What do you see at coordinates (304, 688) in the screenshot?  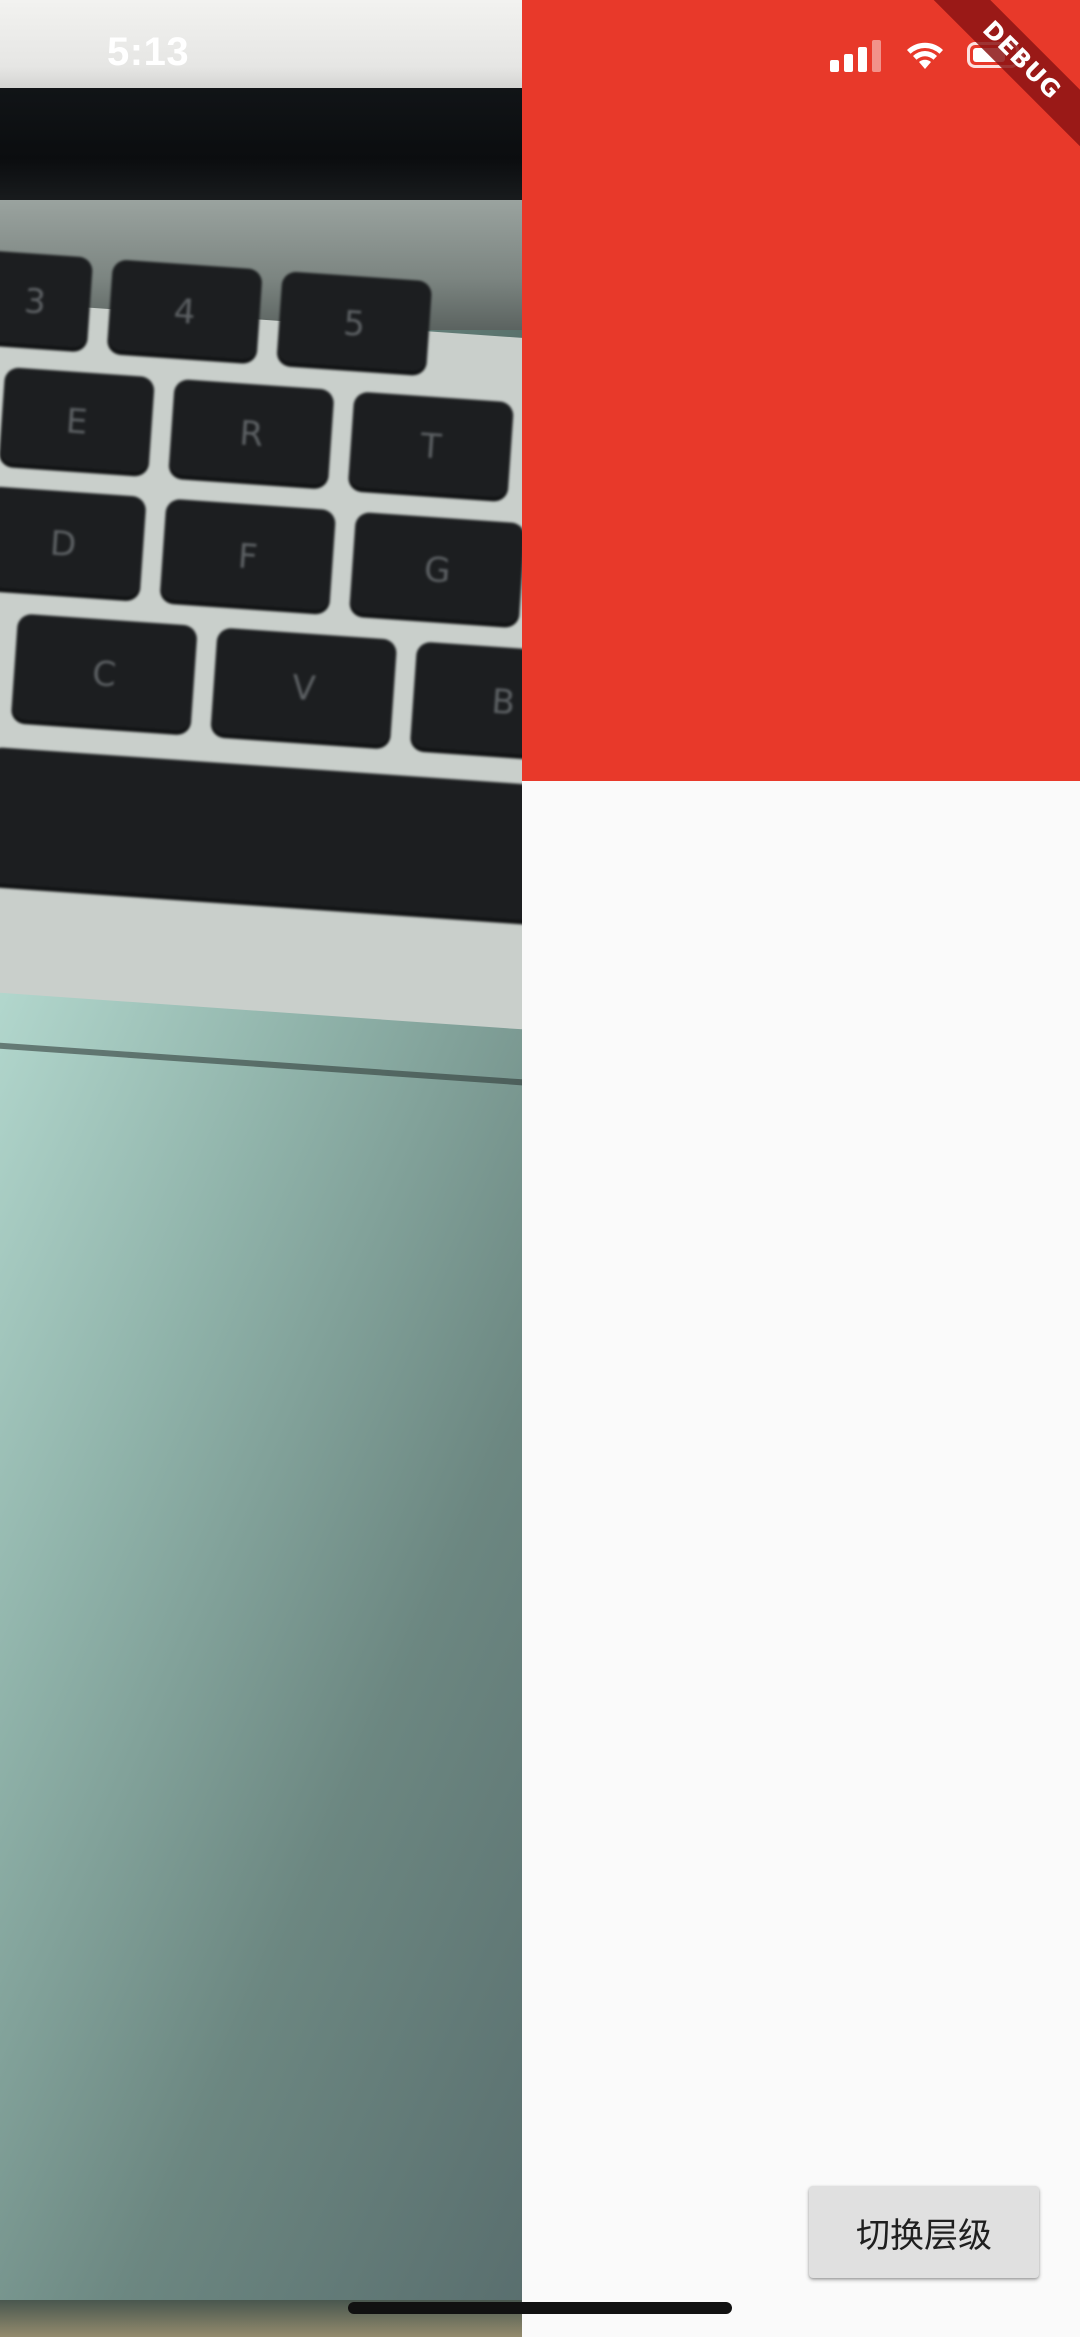 I see `keyboard-key: V` at bounding box center [304, 688].